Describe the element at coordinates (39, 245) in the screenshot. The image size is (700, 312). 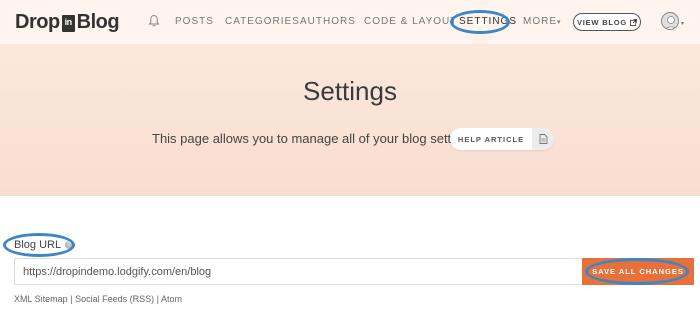
I see `blog-url-highlight-annotation` at that location.